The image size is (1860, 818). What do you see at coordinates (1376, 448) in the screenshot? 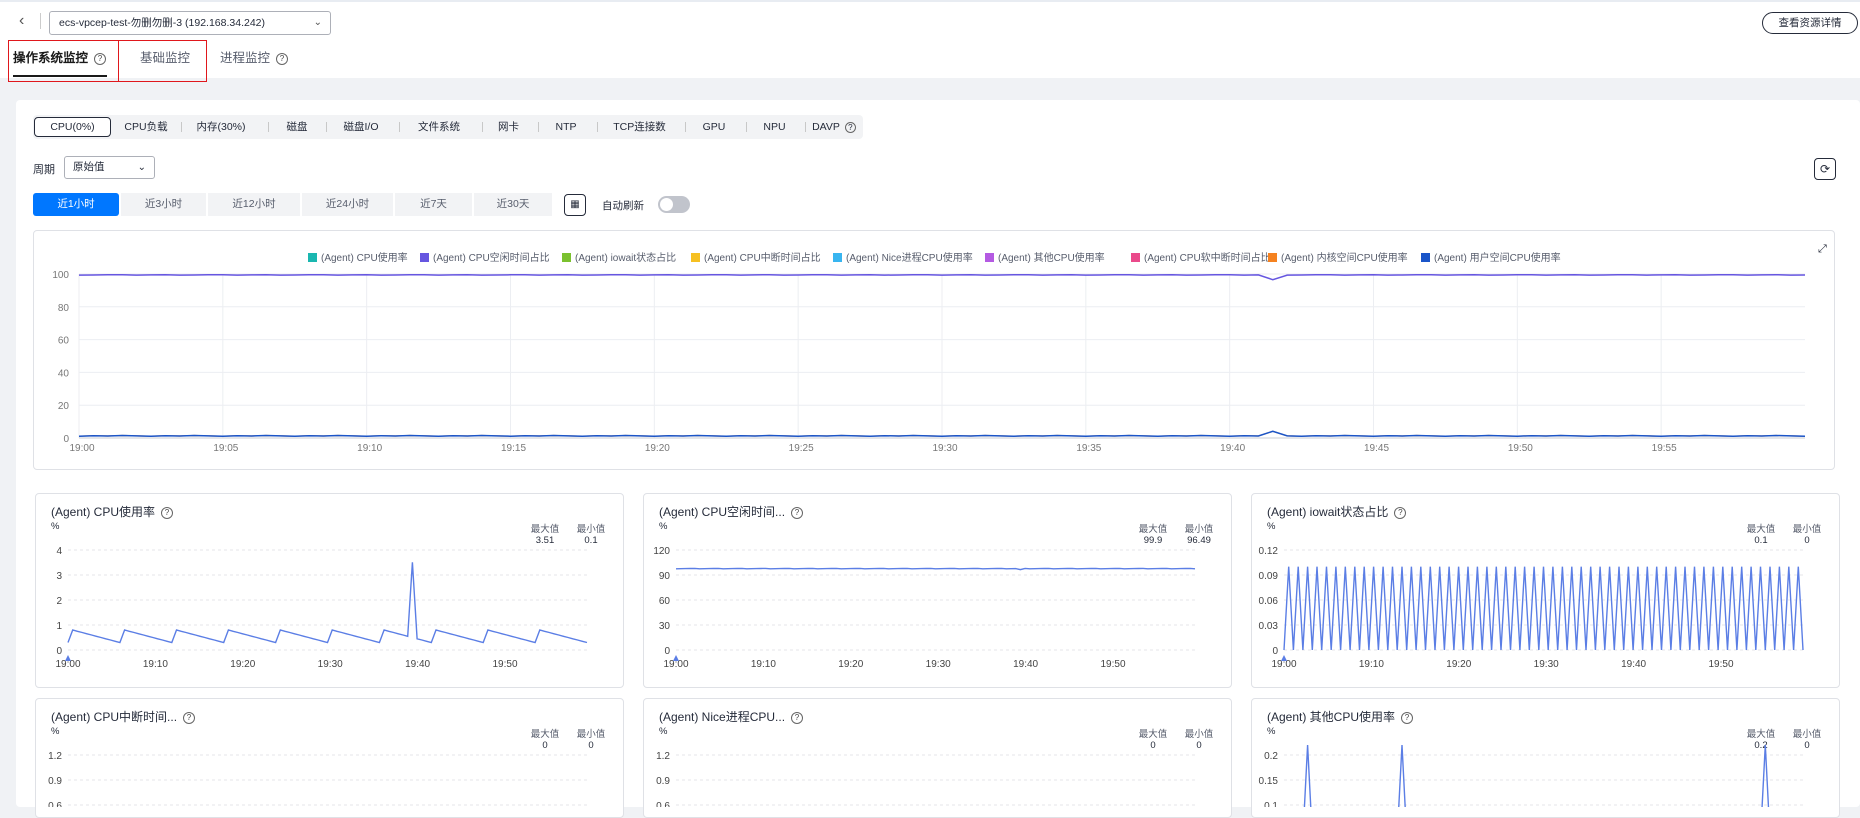
I see `x-tick-label: 19:45` at bounding box center [1376, 448].